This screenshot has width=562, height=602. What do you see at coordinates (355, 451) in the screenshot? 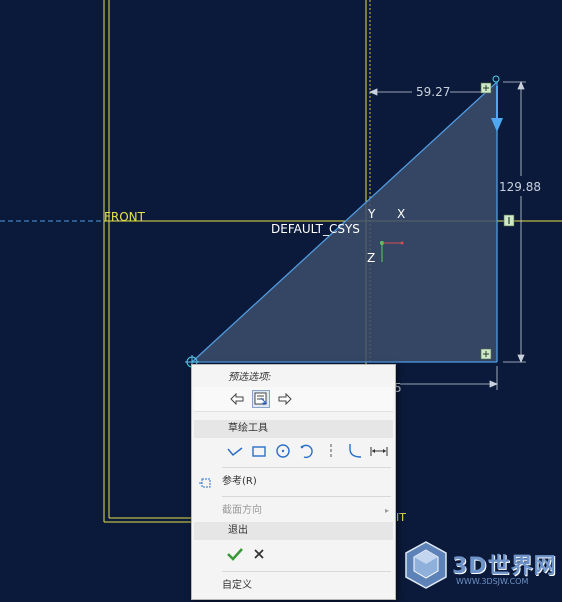
I see `fillet-icon` at bounding box center [355, 451].